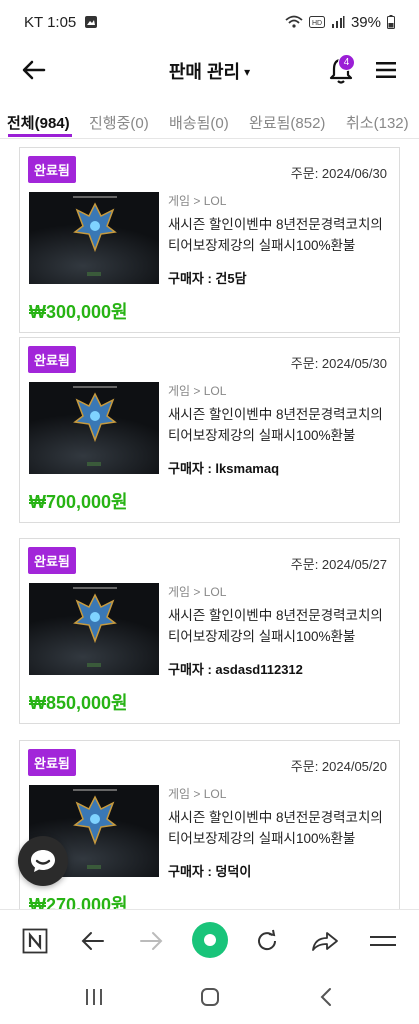  I want to click on order-price: ₩700,000원, so click(78, 502).